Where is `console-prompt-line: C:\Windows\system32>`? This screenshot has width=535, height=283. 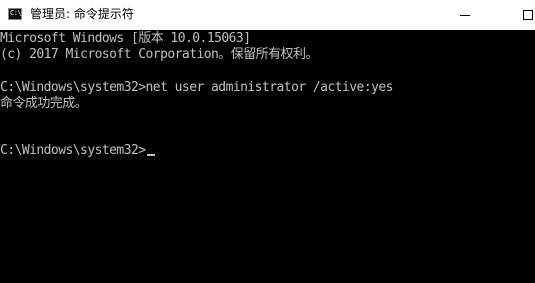 console-prompt-line: C:\Windows\system32> is located at coordinates (77, 151).